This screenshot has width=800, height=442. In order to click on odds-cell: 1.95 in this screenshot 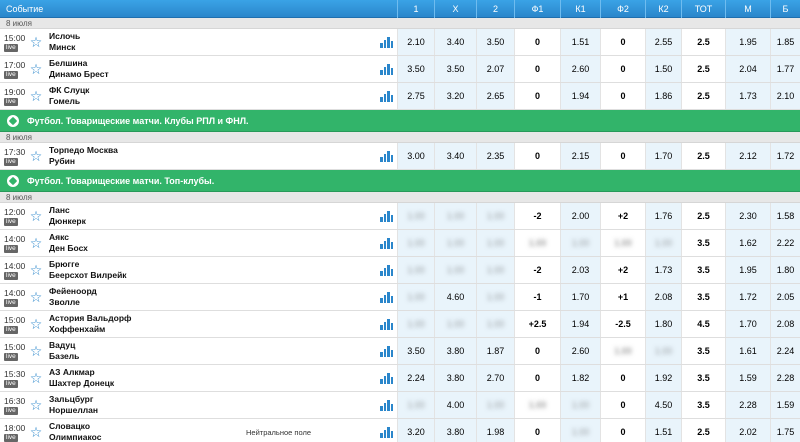, I will do `click(748, 42)`.